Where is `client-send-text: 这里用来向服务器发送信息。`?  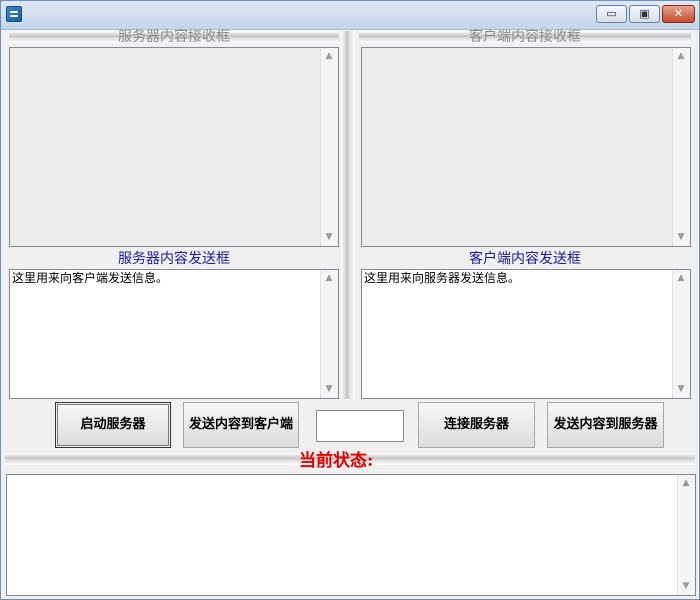
client-send-text: 这里用来向服务器发送信息。 is located at coordinates (442, 278).